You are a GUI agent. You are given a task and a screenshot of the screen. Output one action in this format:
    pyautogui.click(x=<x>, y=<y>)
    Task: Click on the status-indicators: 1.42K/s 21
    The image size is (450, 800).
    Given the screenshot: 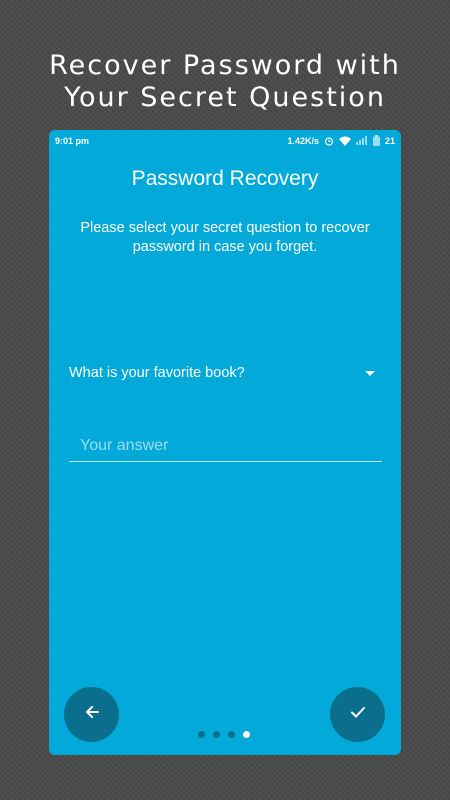 What is the action you would take?
    pyautogui.click(x=341, y=140)
    